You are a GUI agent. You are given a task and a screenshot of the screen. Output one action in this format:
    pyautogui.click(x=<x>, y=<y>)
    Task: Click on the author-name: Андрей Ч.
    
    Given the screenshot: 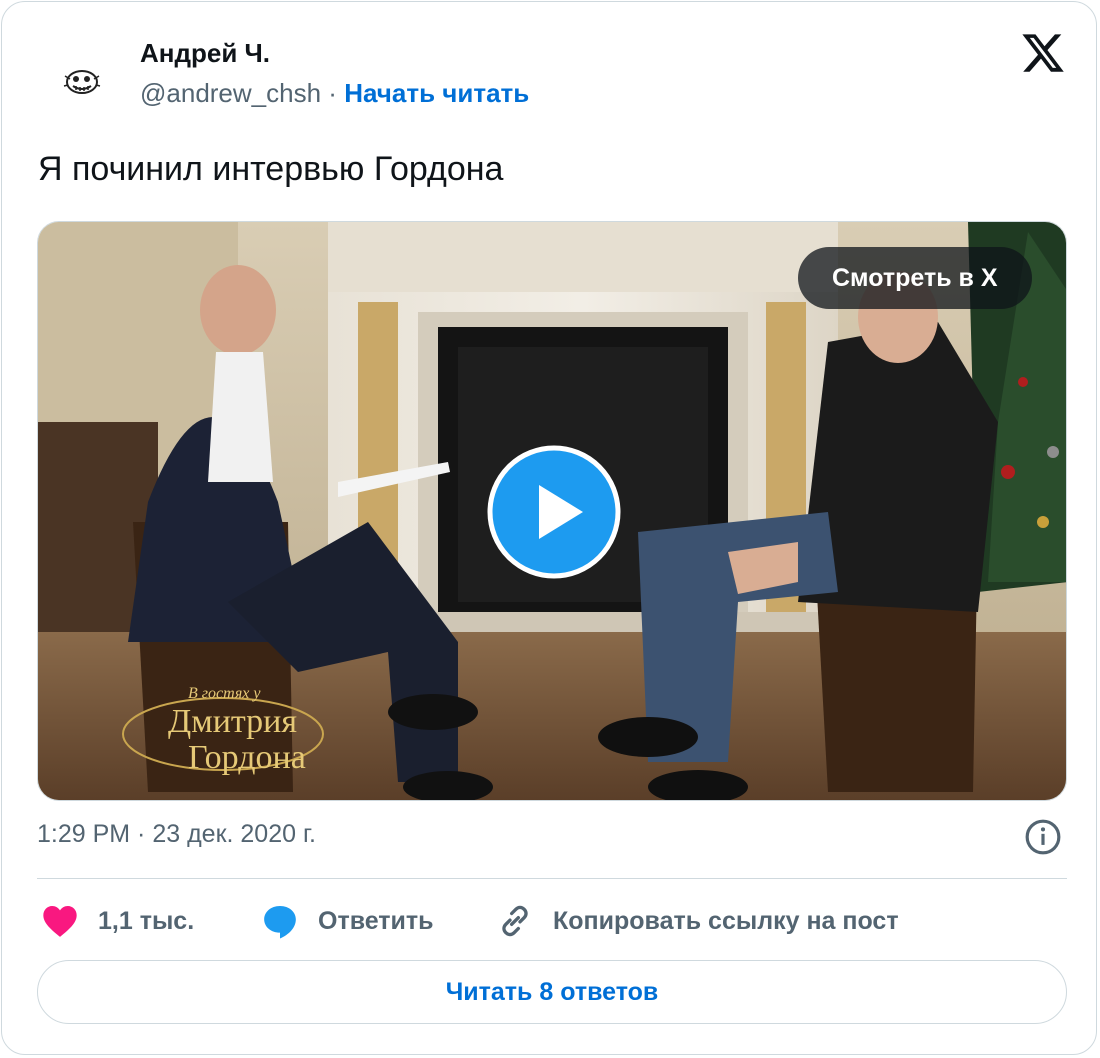 What is the action you would take?
    pyautogui.click(x=205, y=53)
    